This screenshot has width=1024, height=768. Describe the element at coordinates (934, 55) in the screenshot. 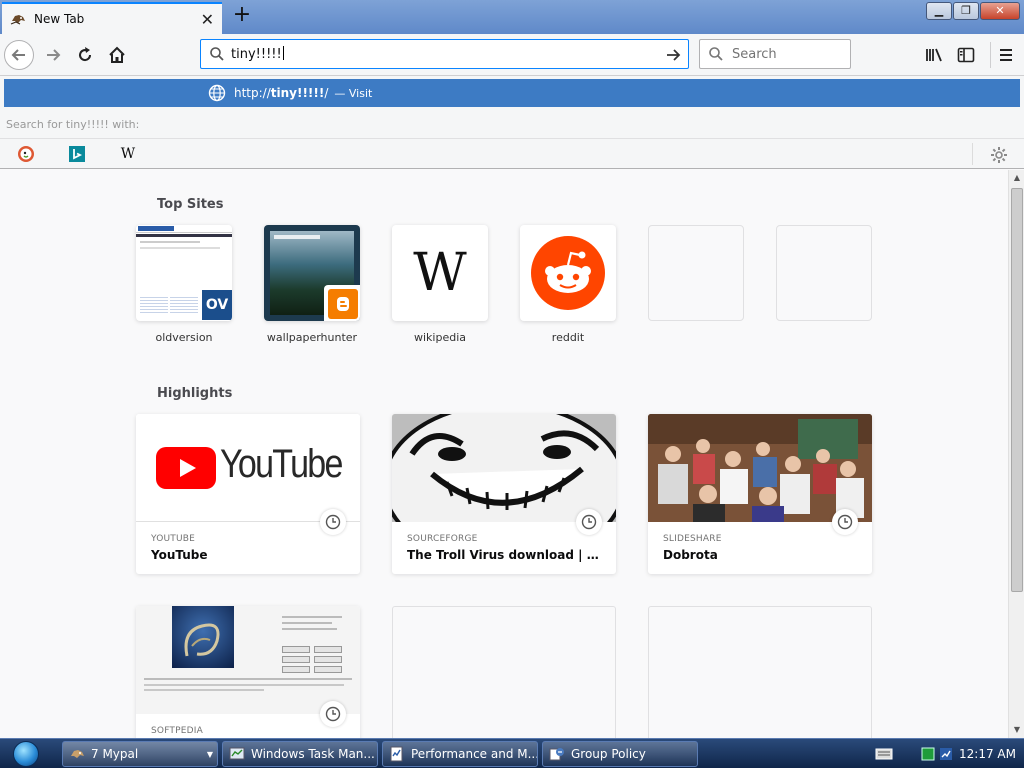

I see `library-icon` at that location.